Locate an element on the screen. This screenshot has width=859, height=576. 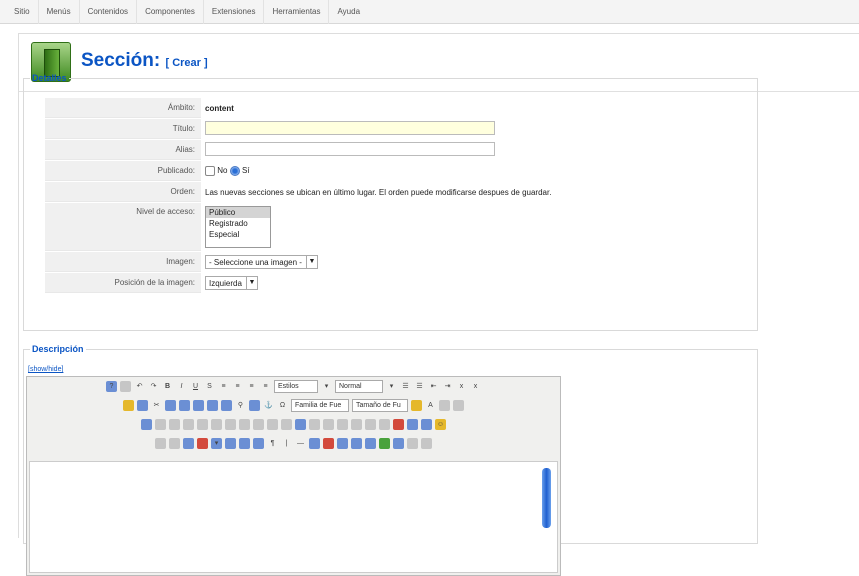
font-family-select: Familia de Fue is located at coordinates (320, 405).